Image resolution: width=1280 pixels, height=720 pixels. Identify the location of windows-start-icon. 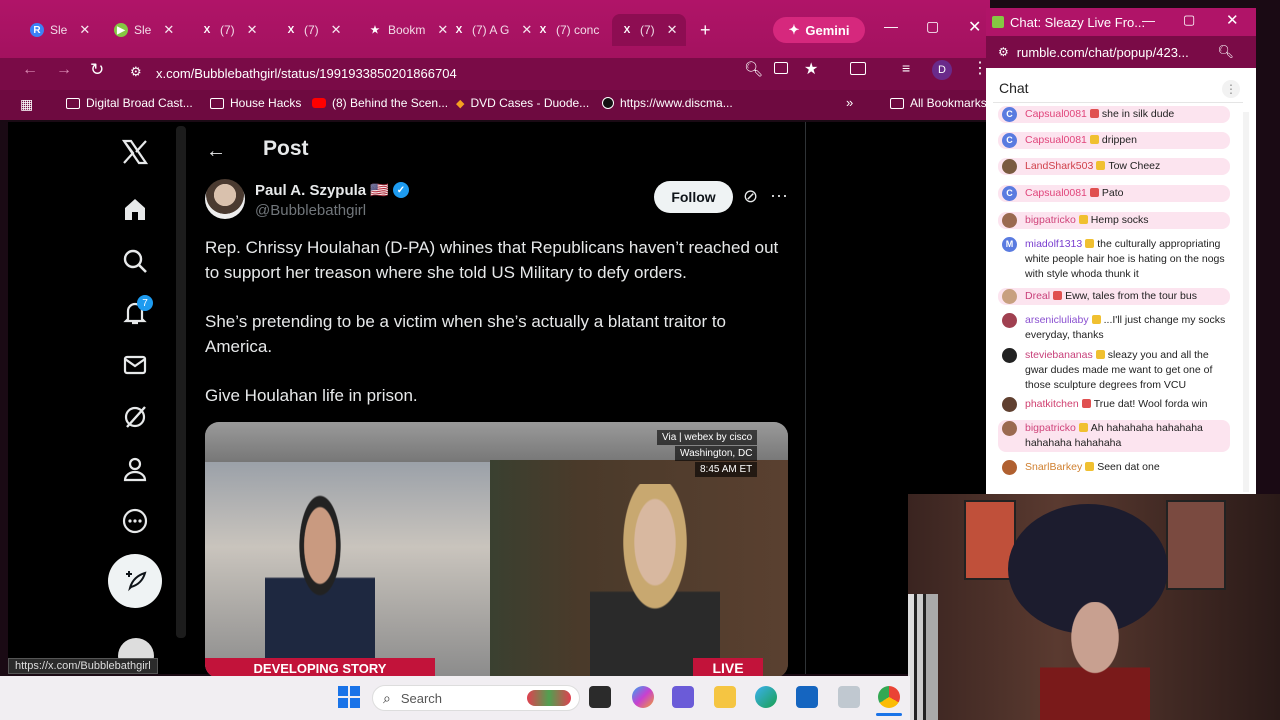
(349, 697).